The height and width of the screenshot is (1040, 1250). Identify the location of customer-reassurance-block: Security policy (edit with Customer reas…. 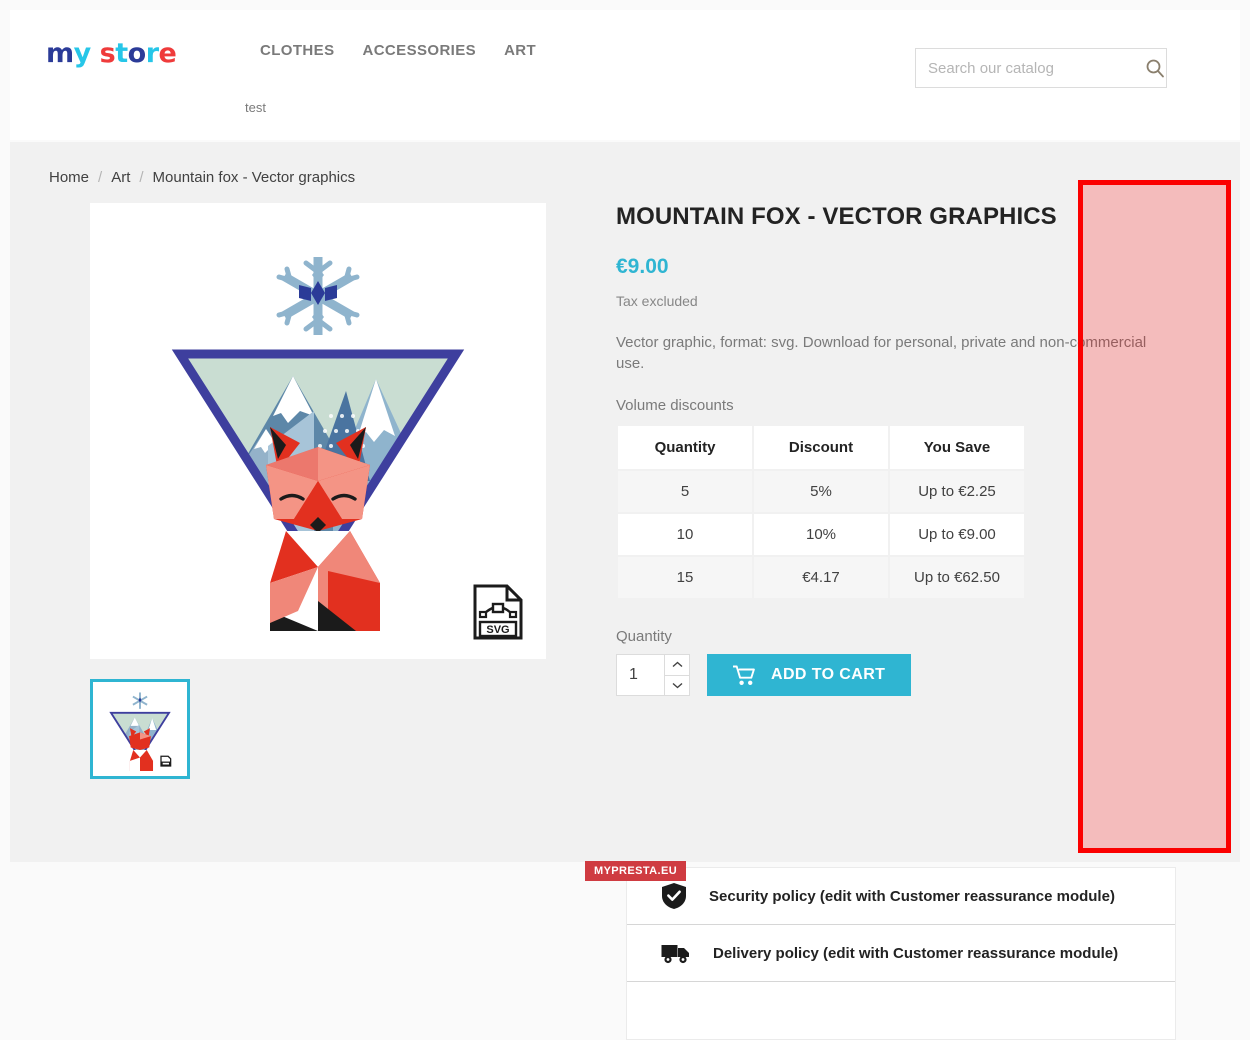
(901, 953).